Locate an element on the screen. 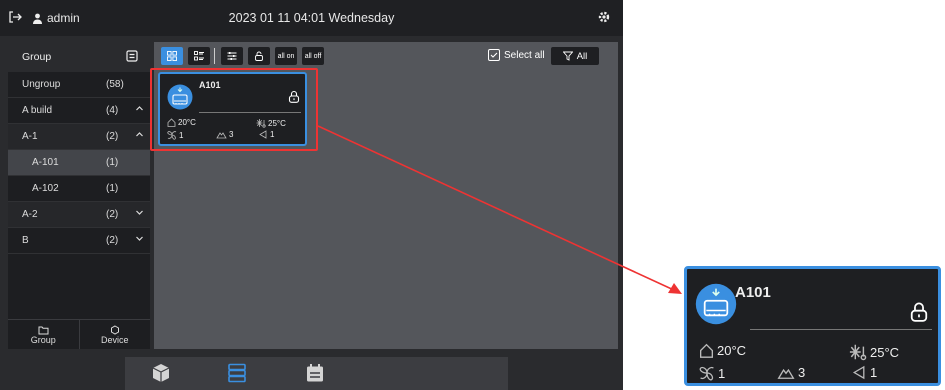 This screenshot has height=390, width=945. swing-icon is located at coordinates (786, 373).